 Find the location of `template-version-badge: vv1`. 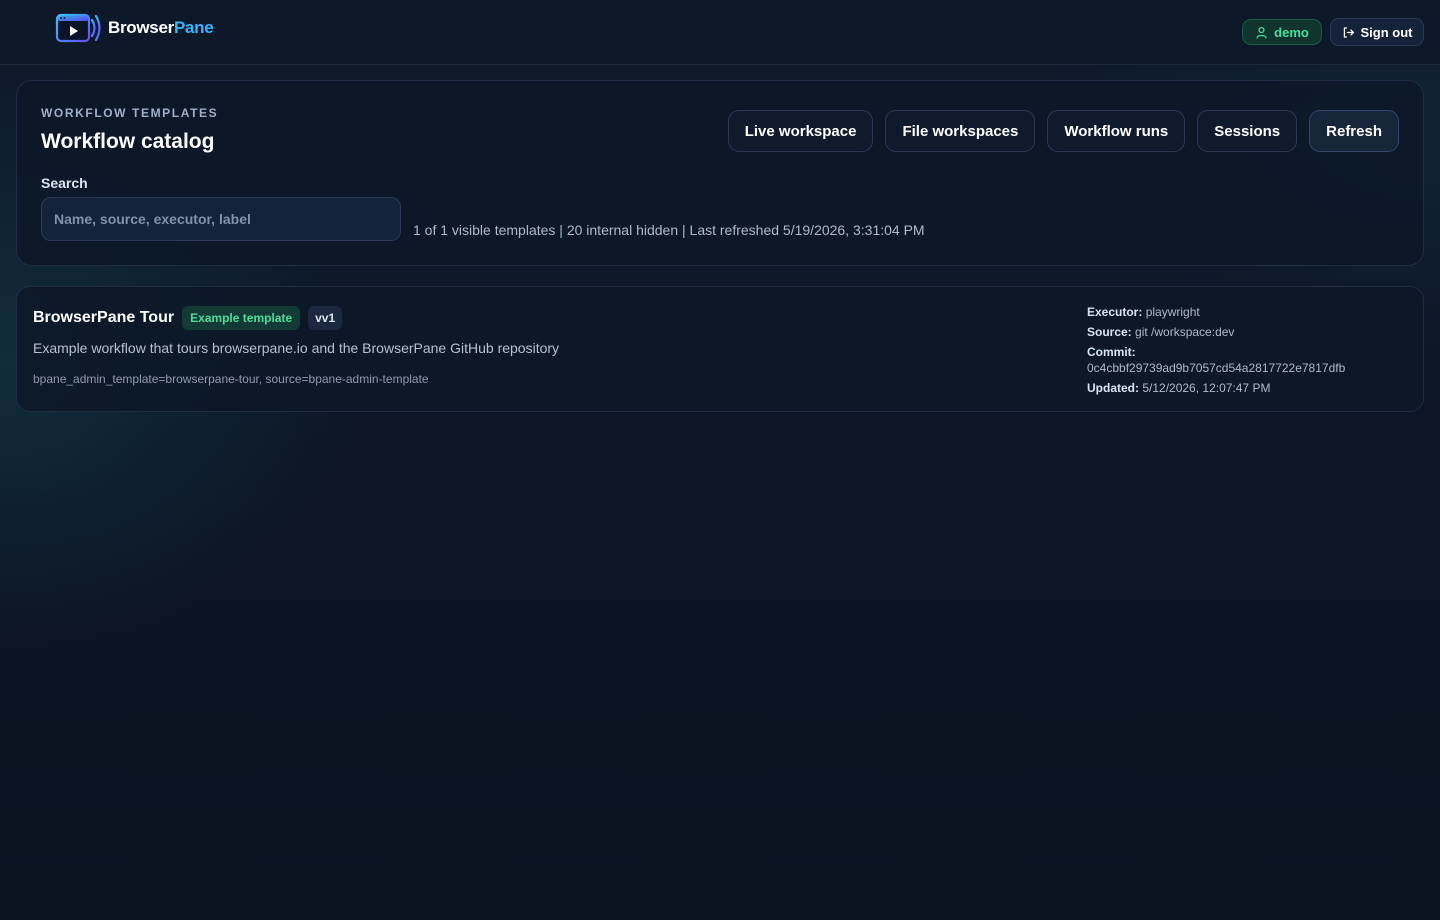

template-version-badge: vv1 is located at coordinates (325, 318).